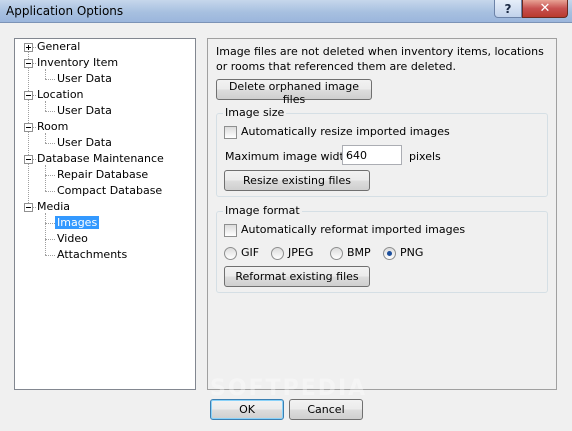 The height and width of the screenshot is (431, 572). I want to click on delete-orphaned-files-button: Delete orphaned image files, so click(294, 92).